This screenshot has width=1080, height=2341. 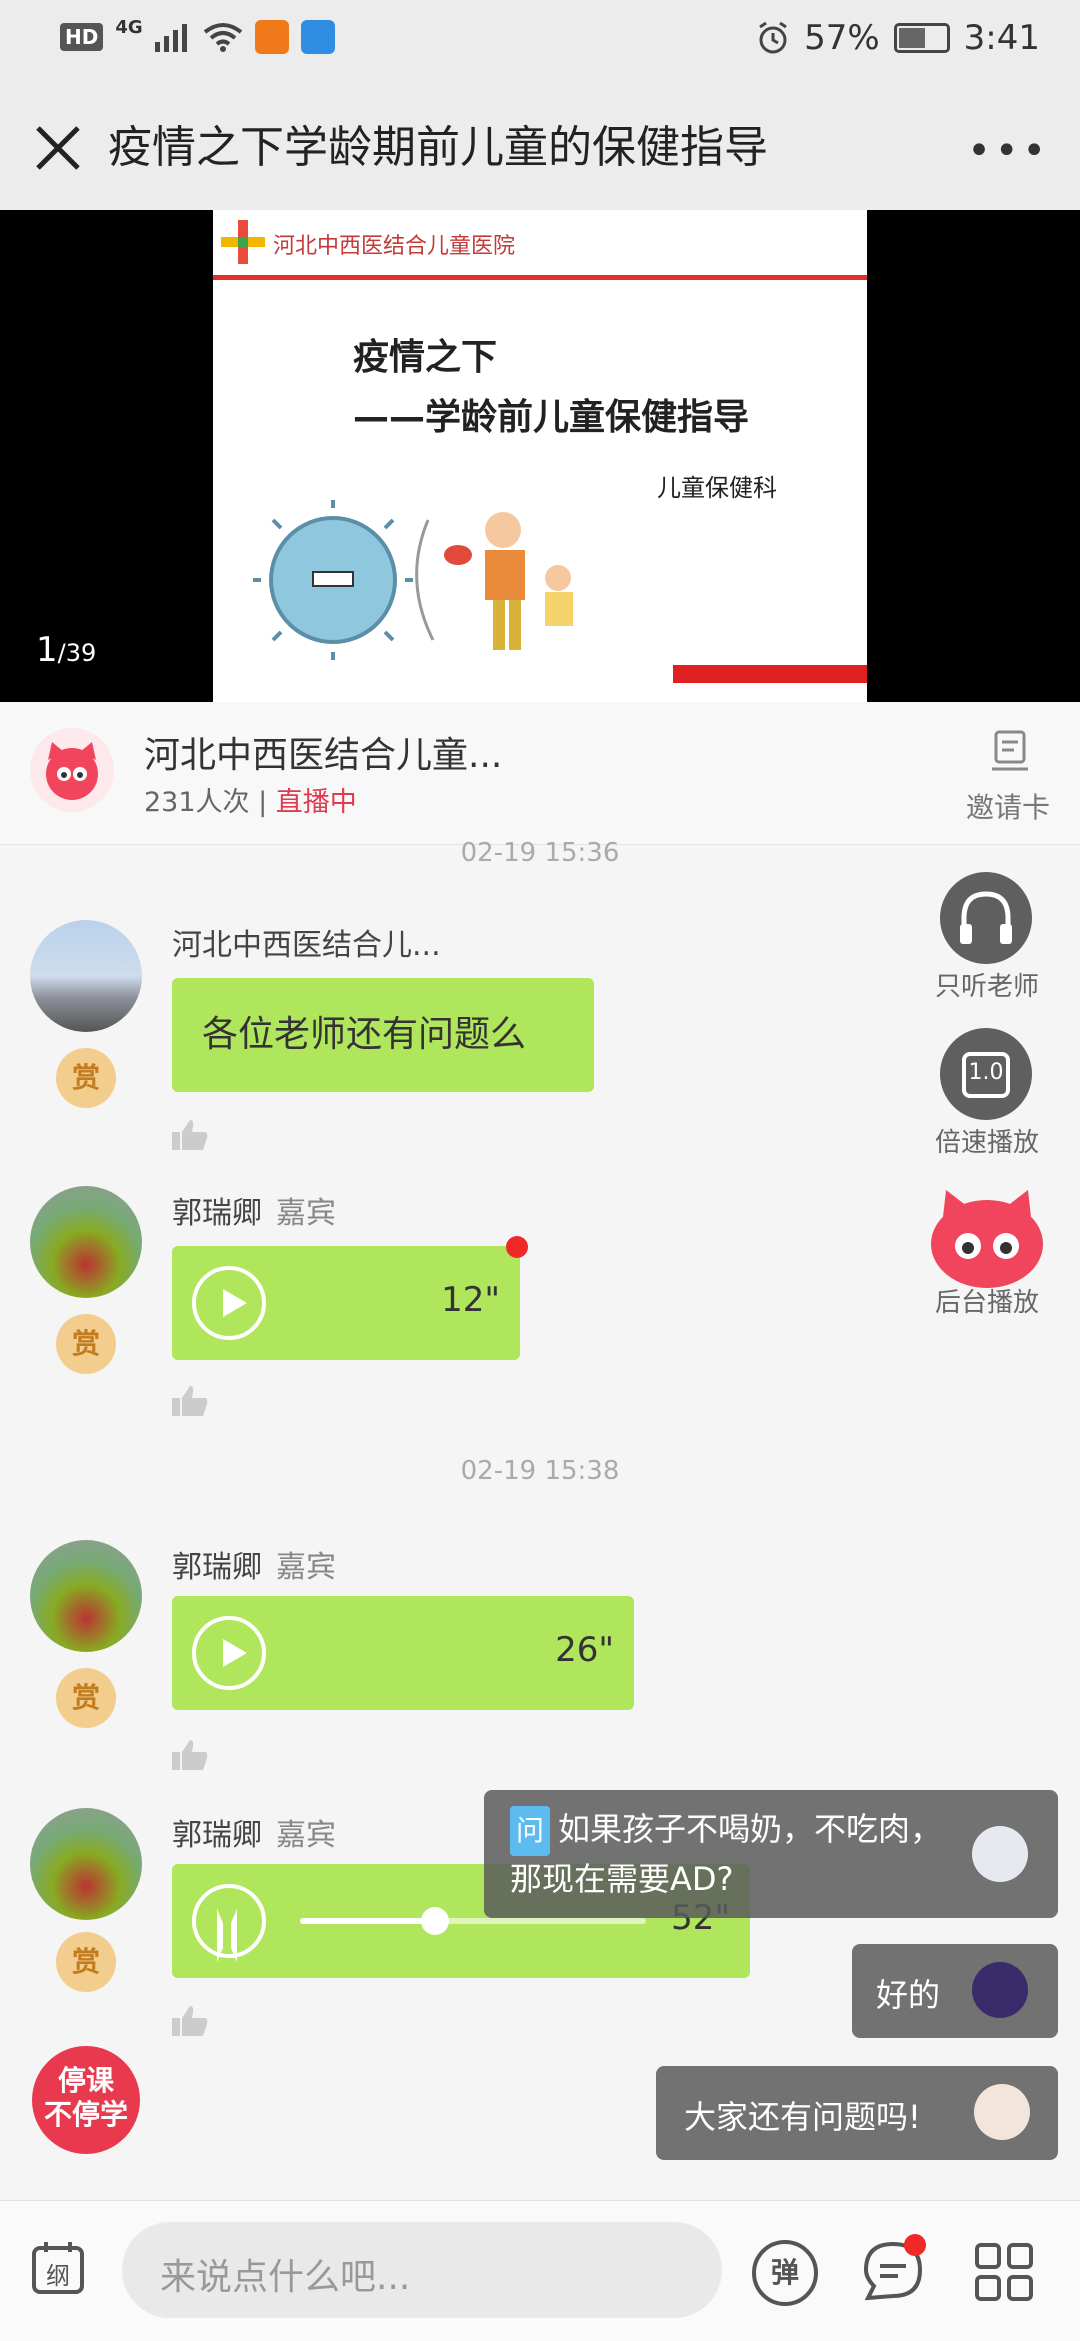 I want to click on headphones-icon, so click(x=986, y=917).